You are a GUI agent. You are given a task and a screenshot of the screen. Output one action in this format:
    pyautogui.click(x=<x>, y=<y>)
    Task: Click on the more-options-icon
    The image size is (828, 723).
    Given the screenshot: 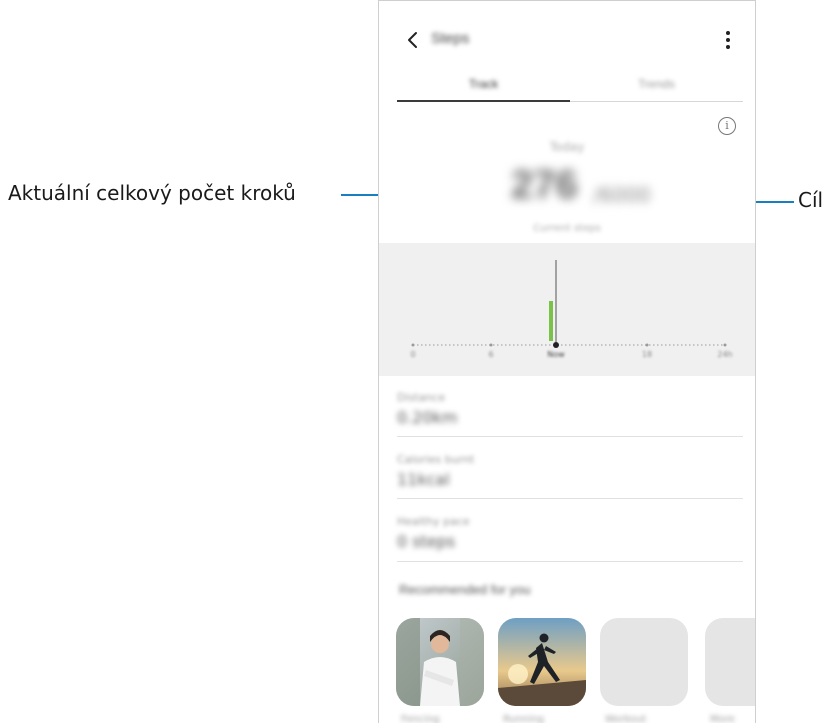 What is the action you would take?
    pyautogui.click(x=728, y=40)
    